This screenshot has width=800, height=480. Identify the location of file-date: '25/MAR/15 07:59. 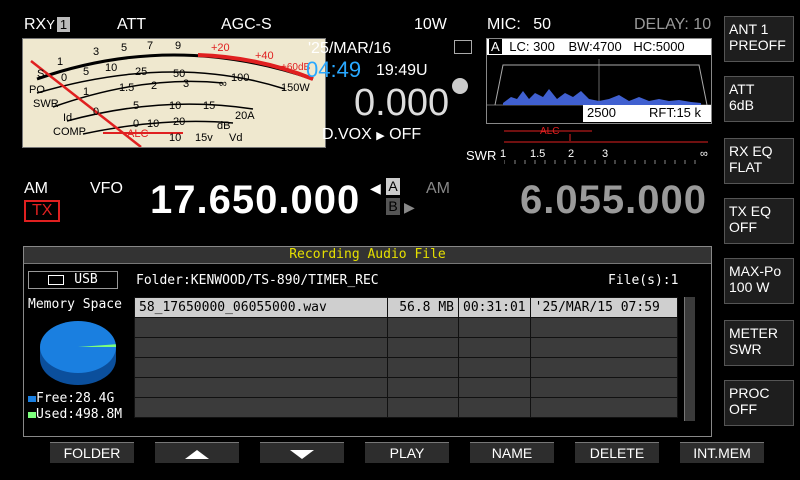
(603, 307).